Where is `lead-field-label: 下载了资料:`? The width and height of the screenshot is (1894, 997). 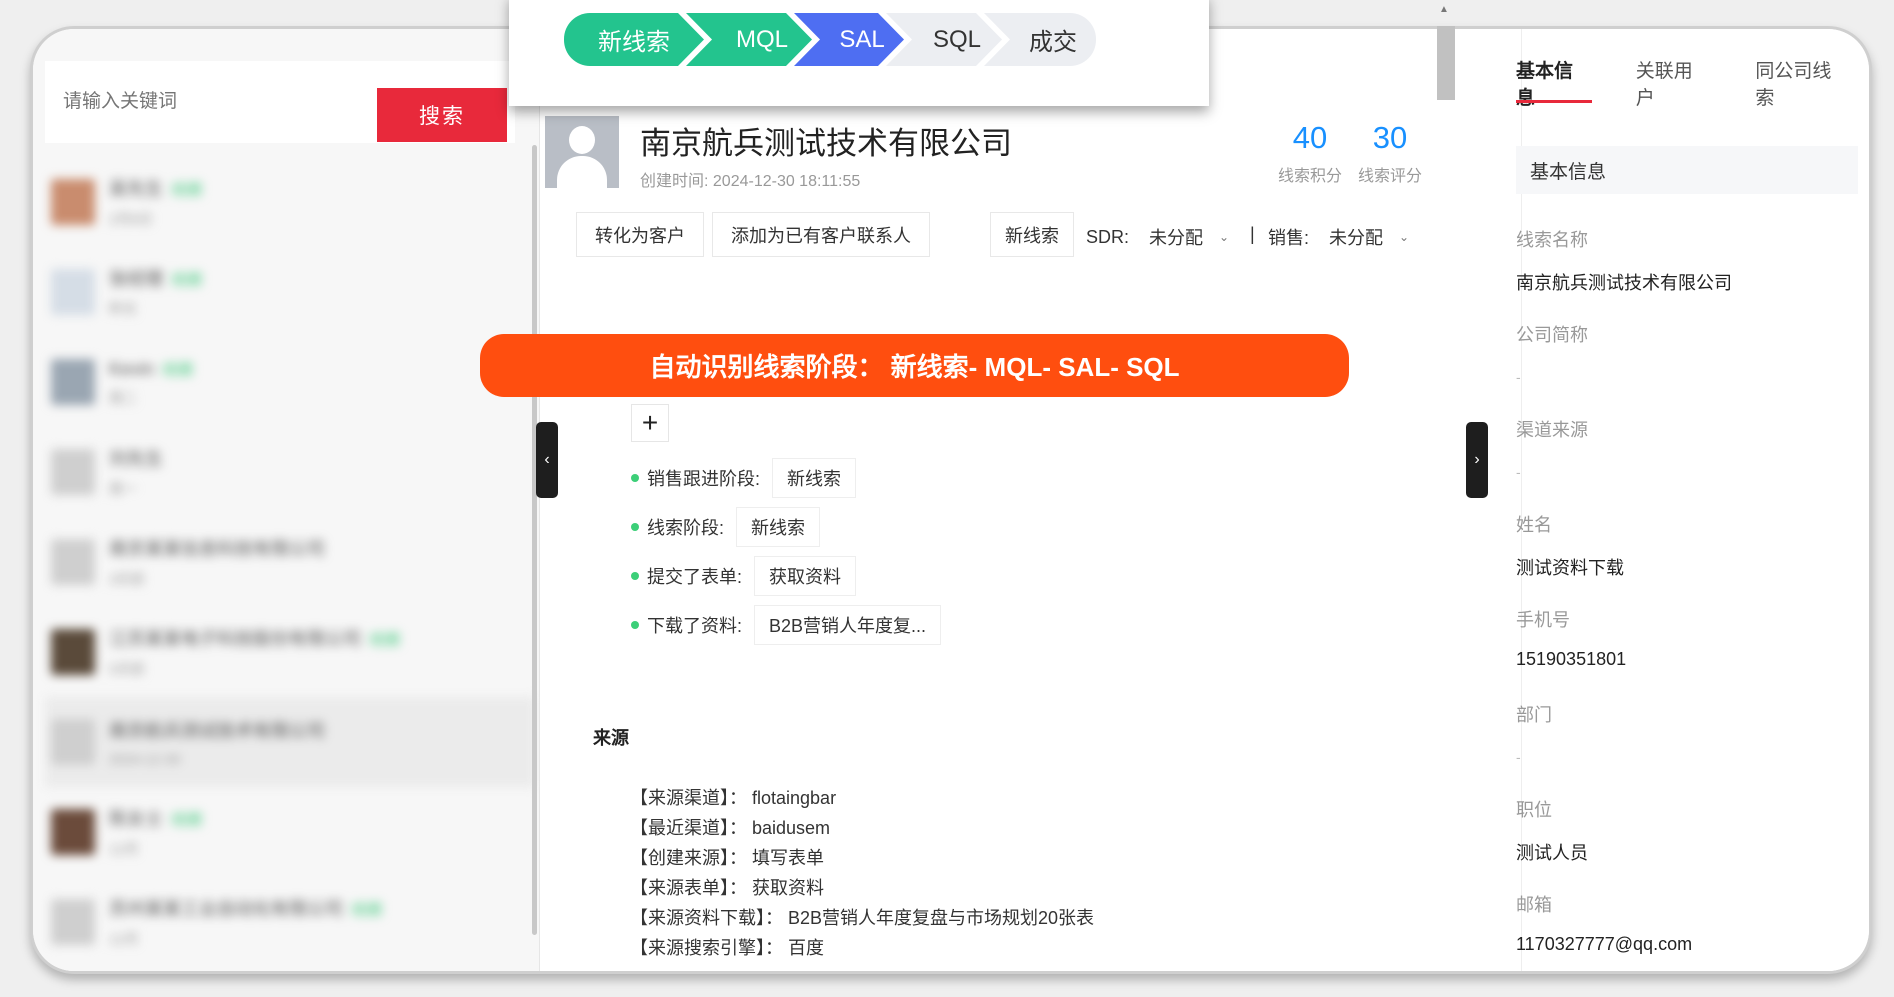
lead-field-label: 下载了资料: is located at coordinates (695, 626).